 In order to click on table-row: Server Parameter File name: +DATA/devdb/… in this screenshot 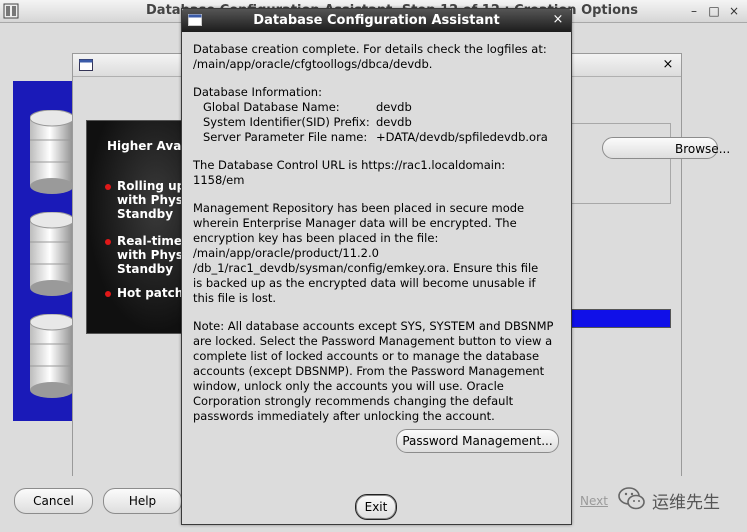, I will do `click(370, 137)`.